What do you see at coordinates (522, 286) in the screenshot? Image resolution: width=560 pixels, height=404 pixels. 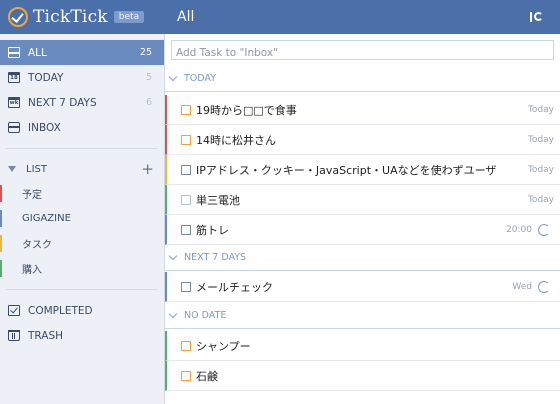 I see `task-date: Wed` at bounding box center [522, 286].